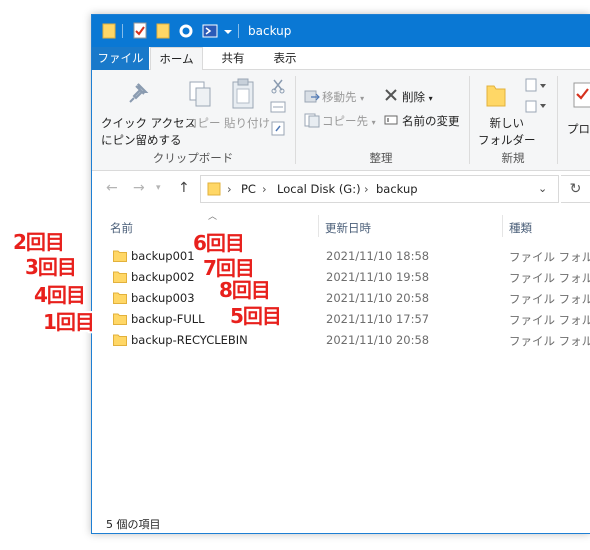 This screenshot has width=590, height=550. What do you see at coordinates (557, 120) in the screenshot?
I see `ribbon-separator` at bounding box center [557, 120].